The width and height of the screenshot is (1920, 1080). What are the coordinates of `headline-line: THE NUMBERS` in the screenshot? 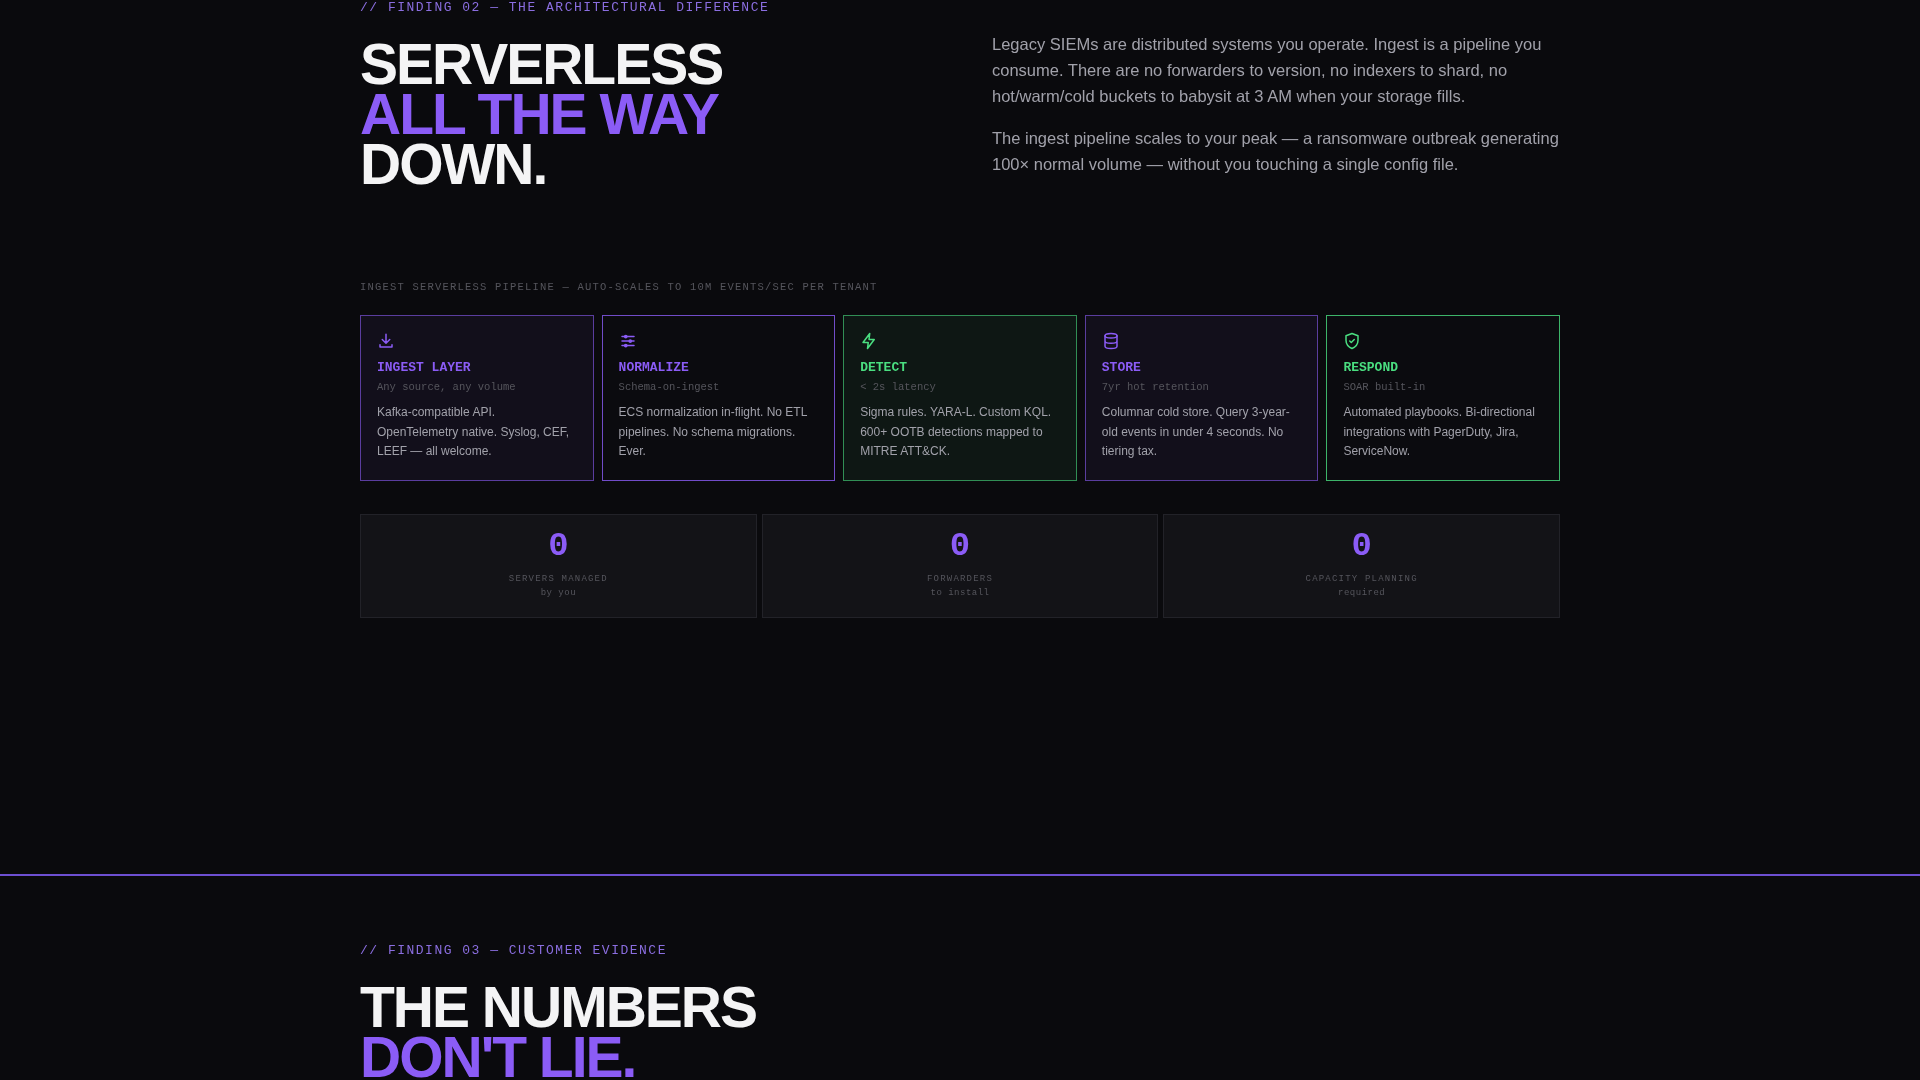 It's located at (558, 1007).